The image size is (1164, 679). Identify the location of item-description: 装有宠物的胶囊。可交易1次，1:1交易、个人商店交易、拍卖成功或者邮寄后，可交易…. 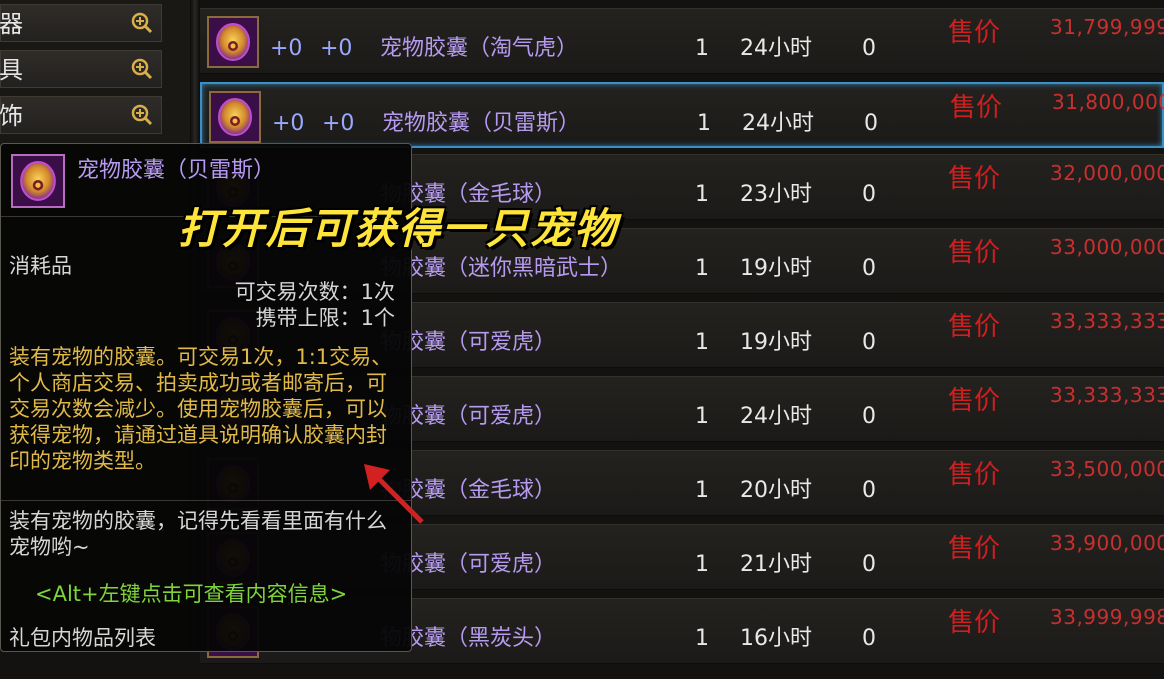
(201, 409).